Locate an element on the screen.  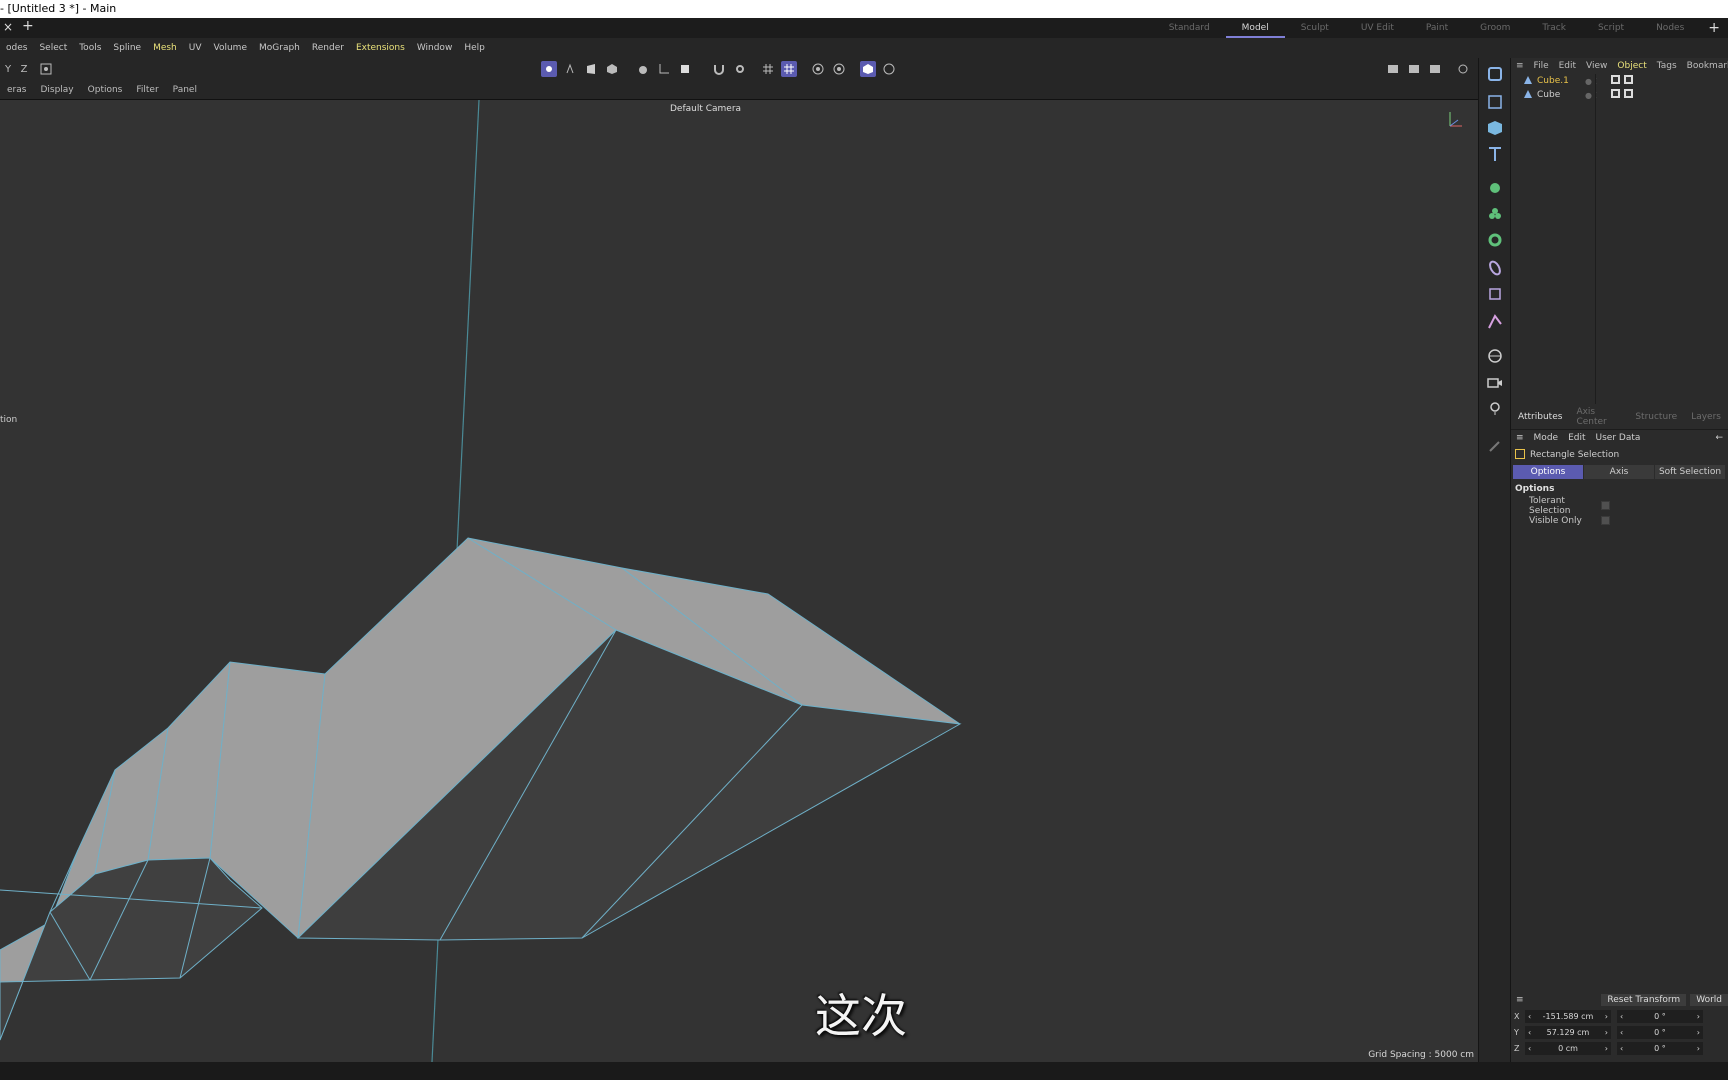
viewport-menu-panel: Panel is located at coordinates (185, 90).